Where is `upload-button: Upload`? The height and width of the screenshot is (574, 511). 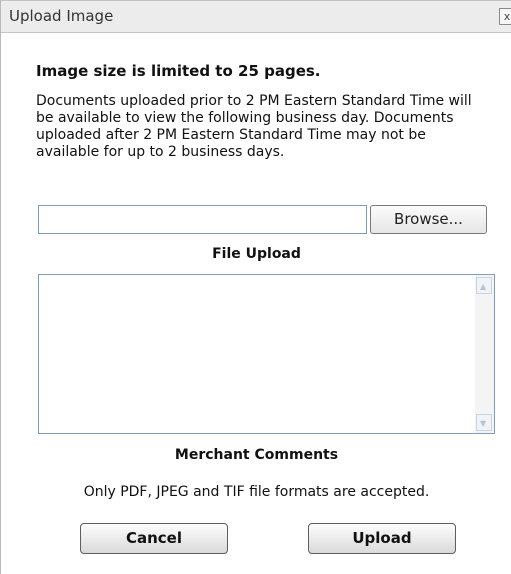 upload-button: Upload is located at coordinates (382, 538).